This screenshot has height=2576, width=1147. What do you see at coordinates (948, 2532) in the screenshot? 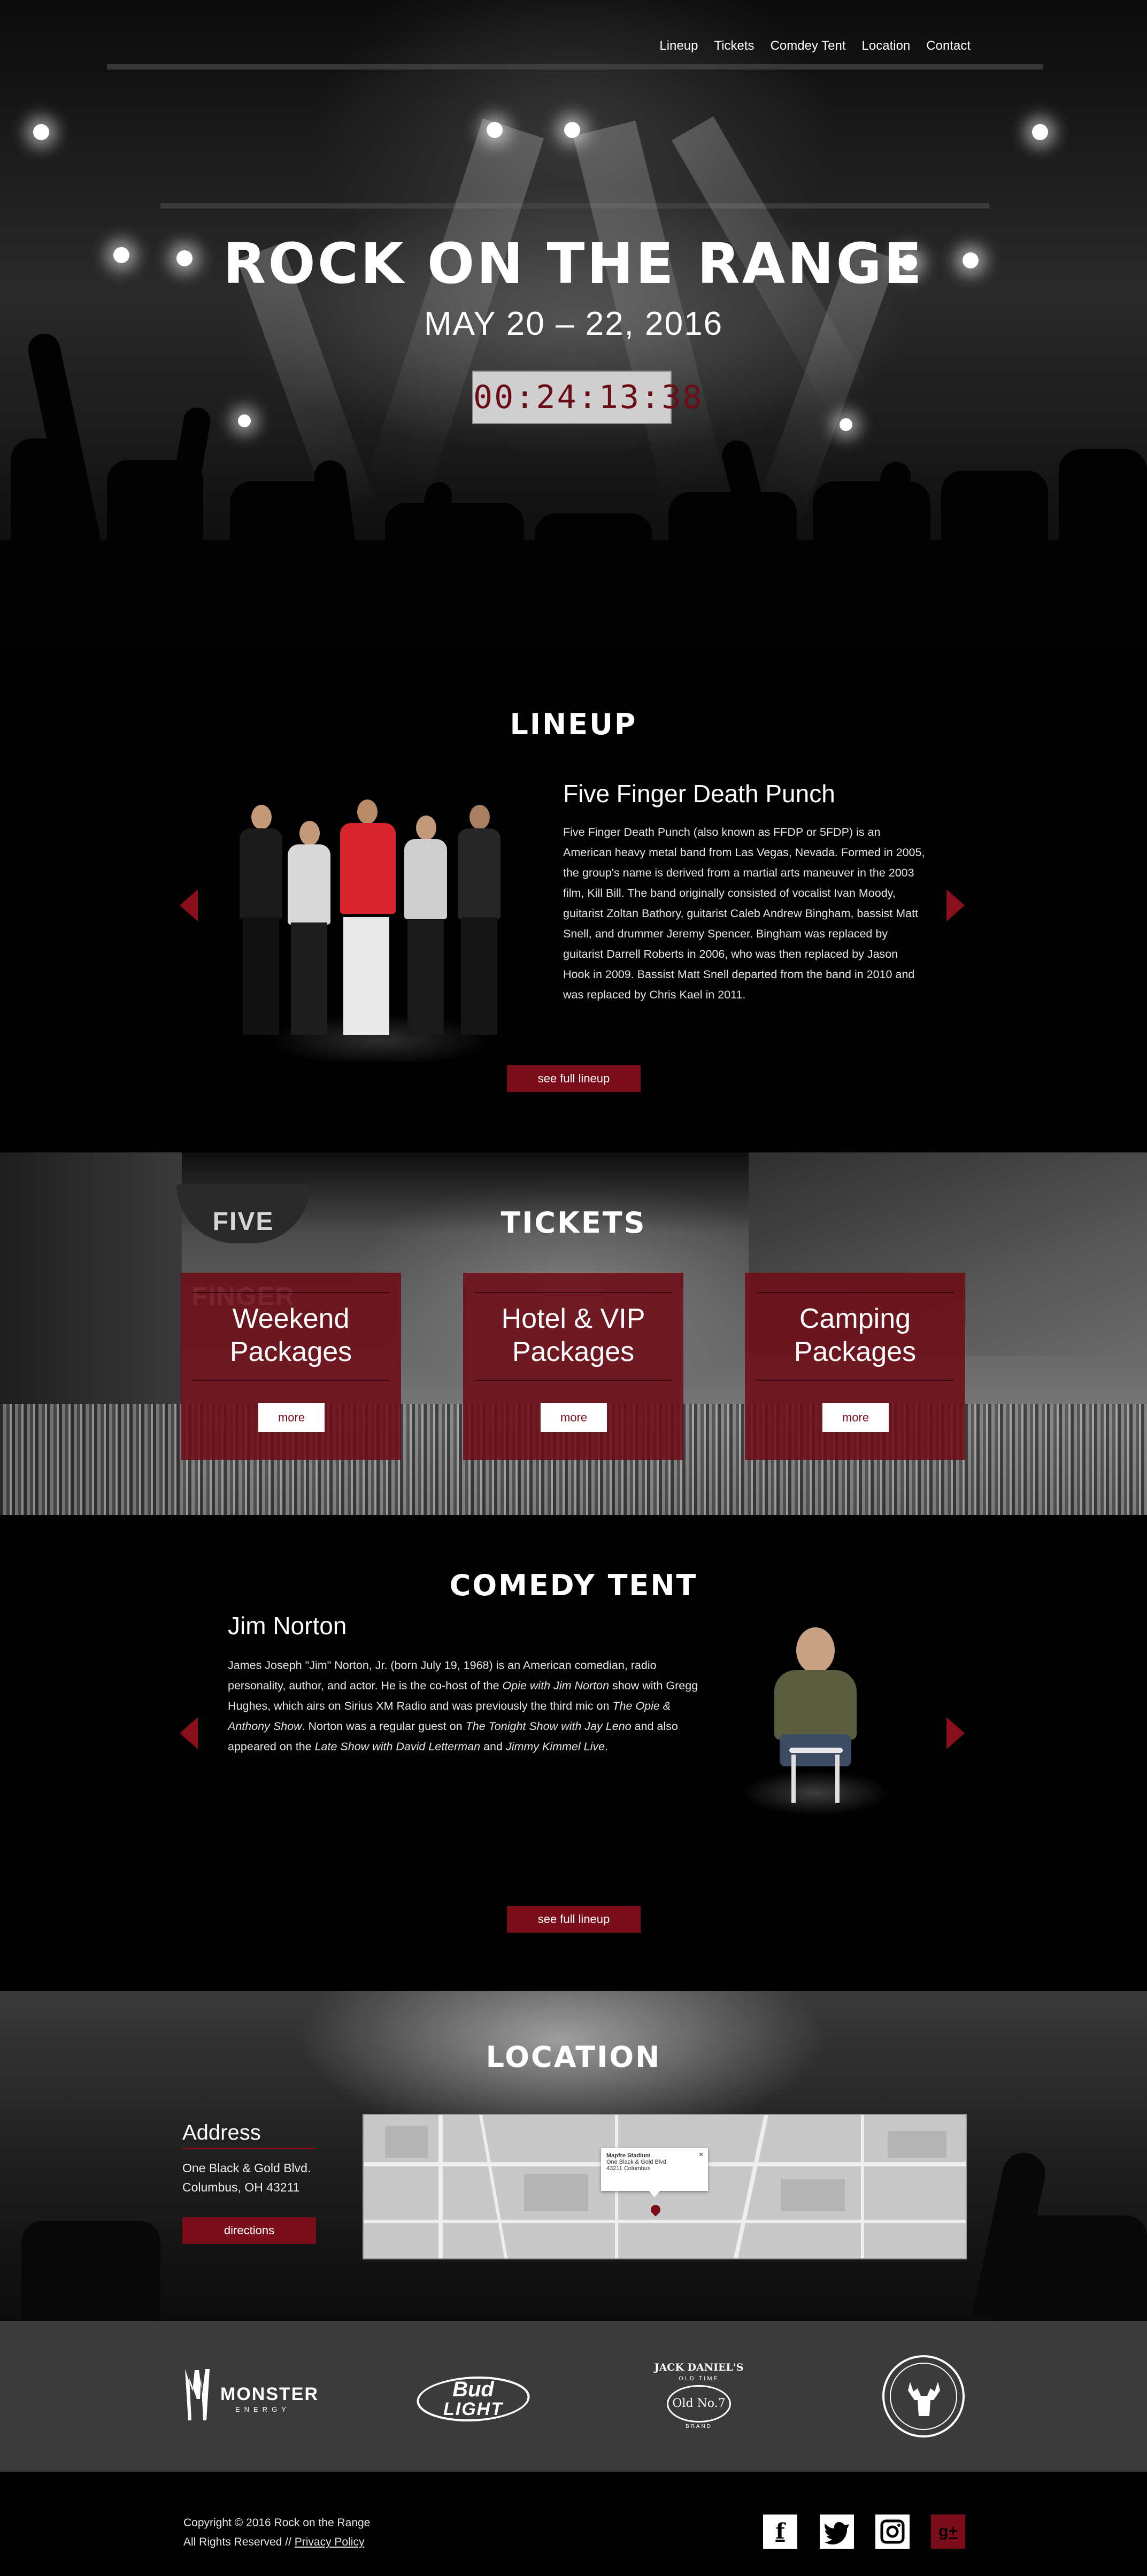
I see `google-plus-icon: g+` at bounding box center [948, 2532].